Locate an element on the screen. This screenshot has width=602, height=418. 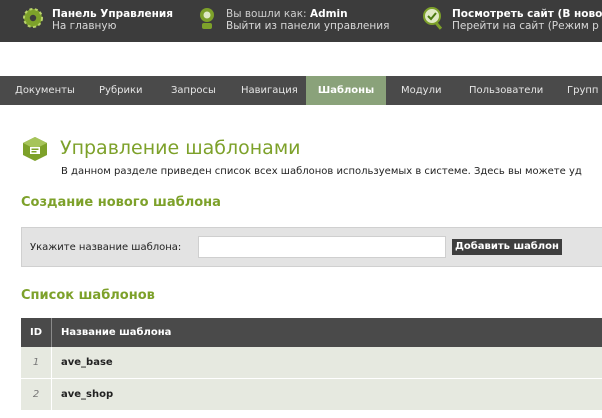
table-row: 1 ave_base is located at coordinates (311, 363).